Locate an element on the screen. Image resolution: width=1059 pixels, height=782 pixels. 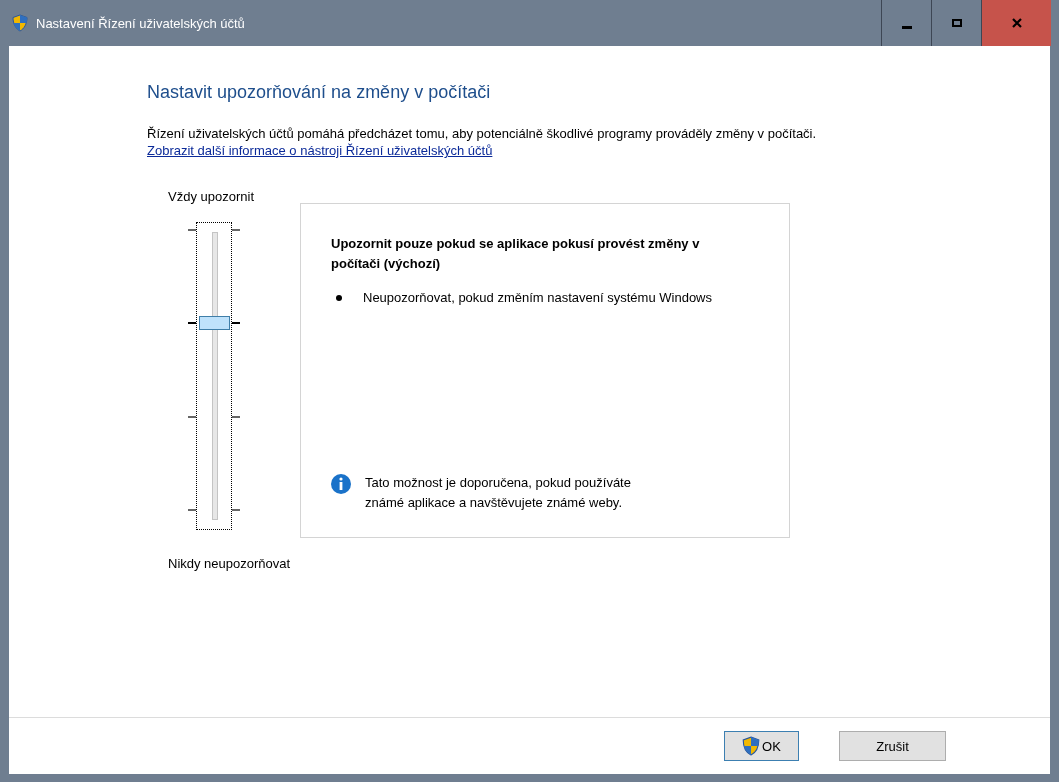
dialog-button: OK is located at coordinates (761, 746).